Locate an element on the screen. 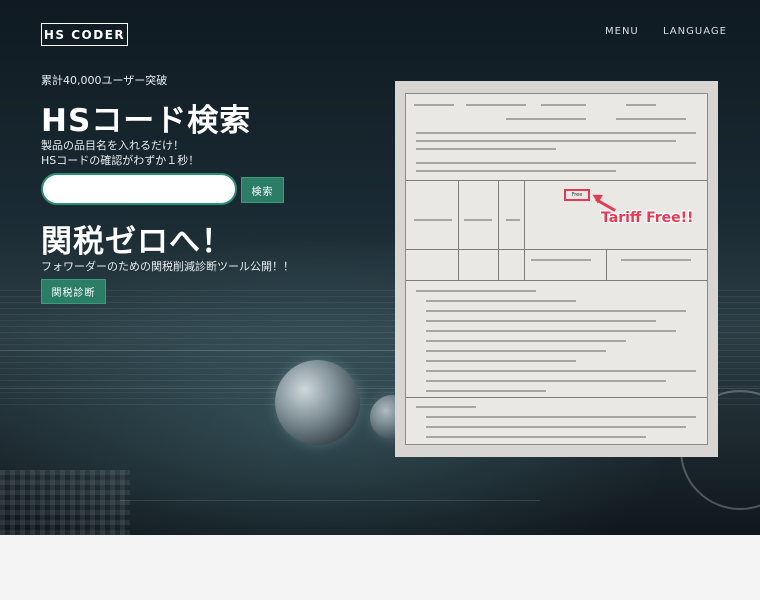 This screenshot has height=600, width=760. background-line is located at coordinates (330, 500).